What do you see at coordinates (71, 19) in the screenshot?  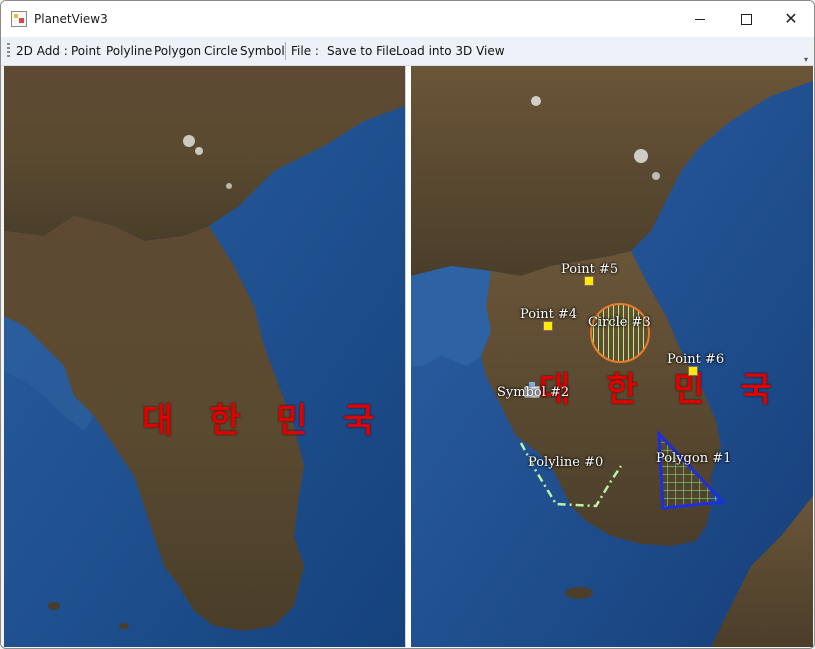 I see `window-title: PlanetView3` at bounding box center [71, 19].